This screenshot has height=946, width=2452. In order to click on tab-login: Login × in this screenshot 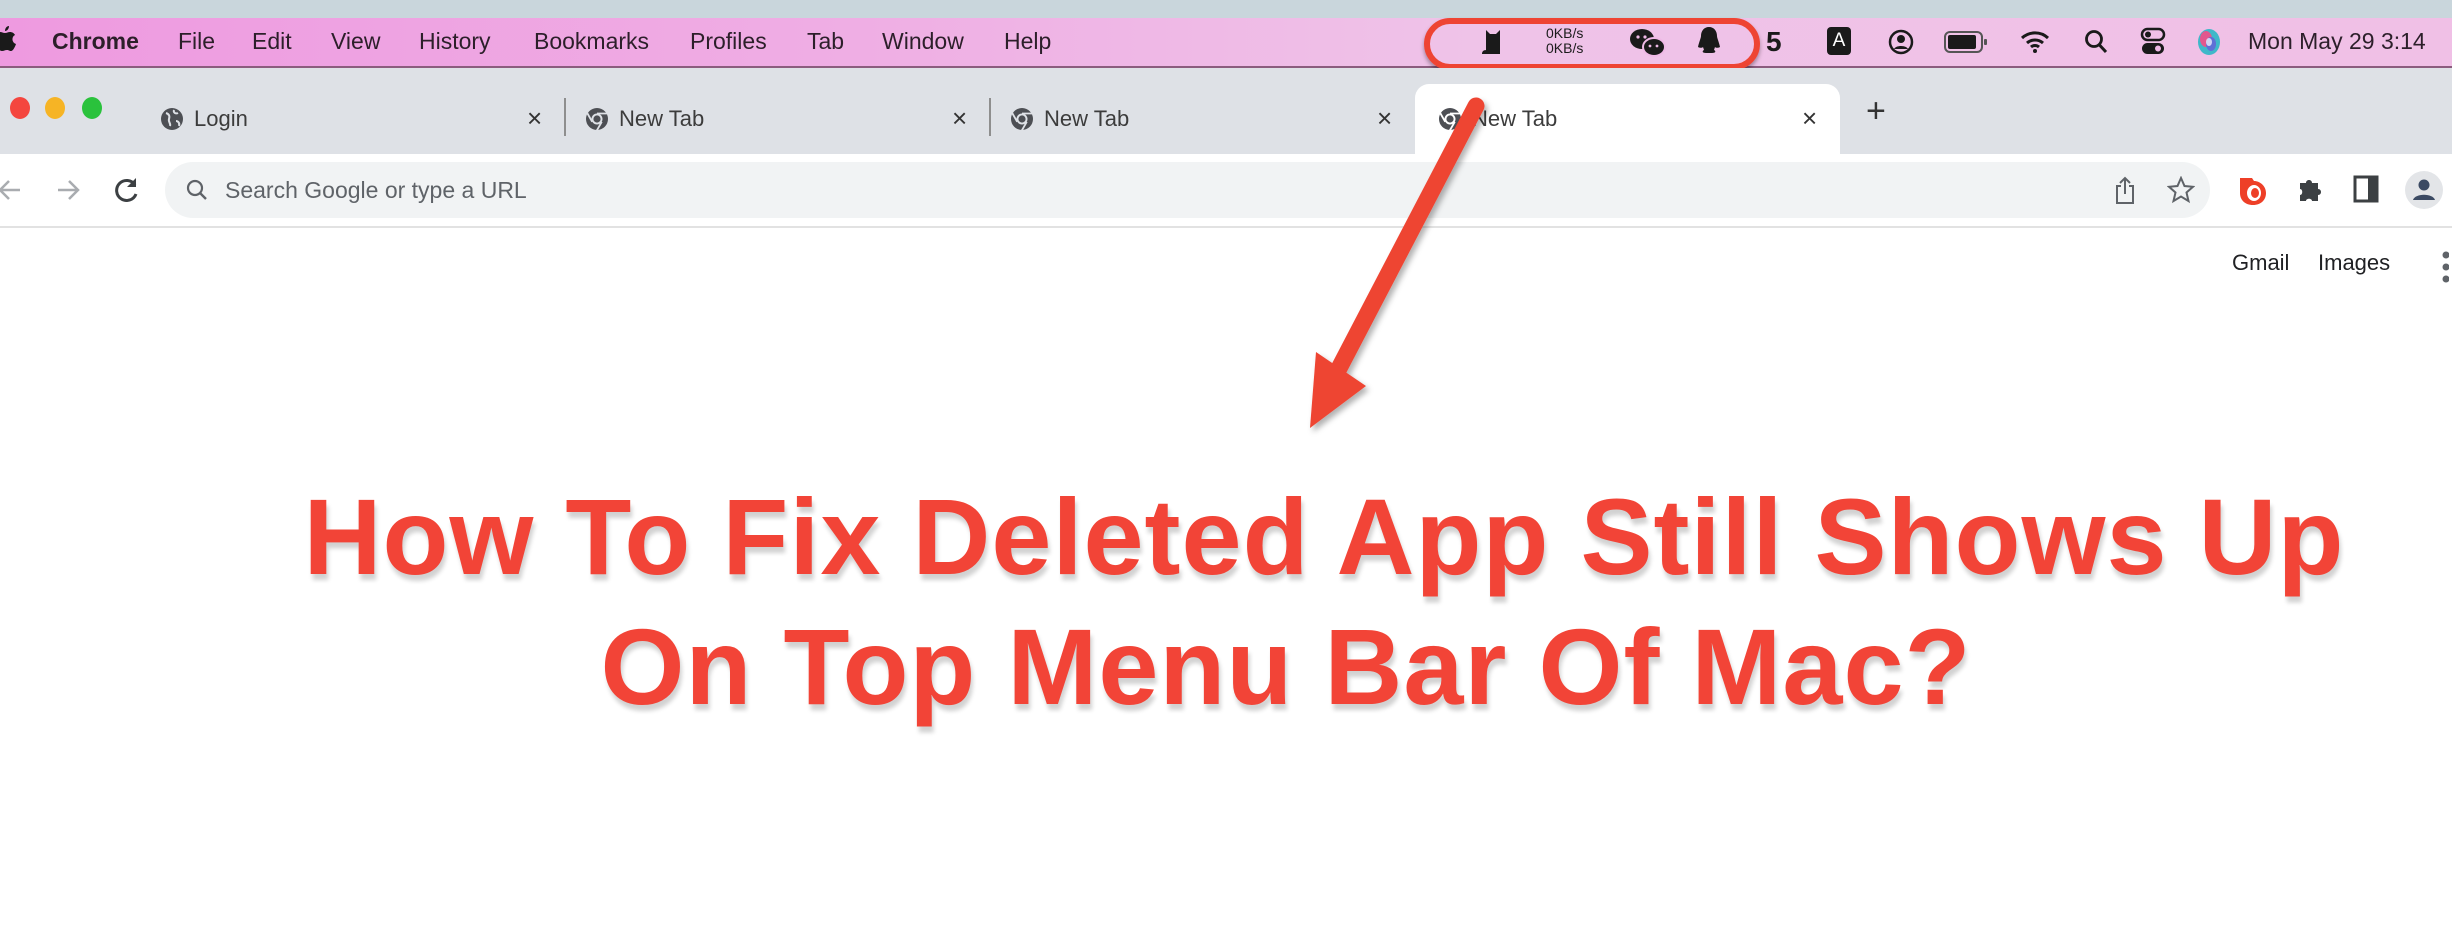, I will do `click(360, 119)`.